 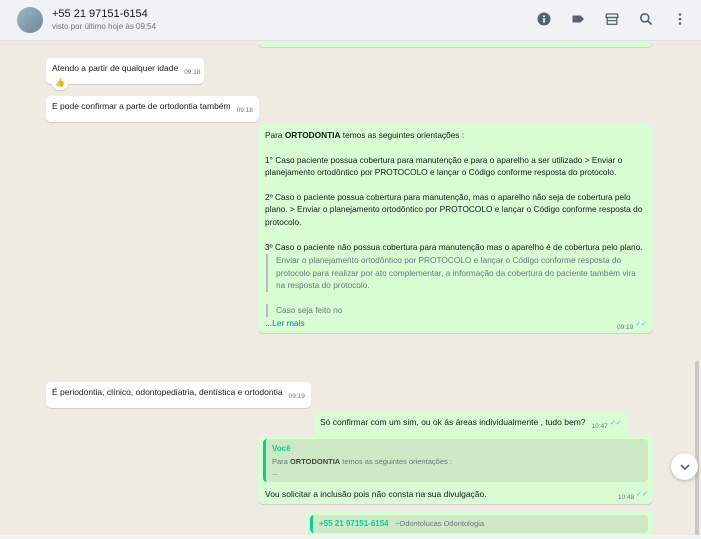 What do you see at coordinates (440, 523) in the screenshot?
I see `quoted-sender: ~Odontolucas Odontologia` at bounding box center [440, 523].